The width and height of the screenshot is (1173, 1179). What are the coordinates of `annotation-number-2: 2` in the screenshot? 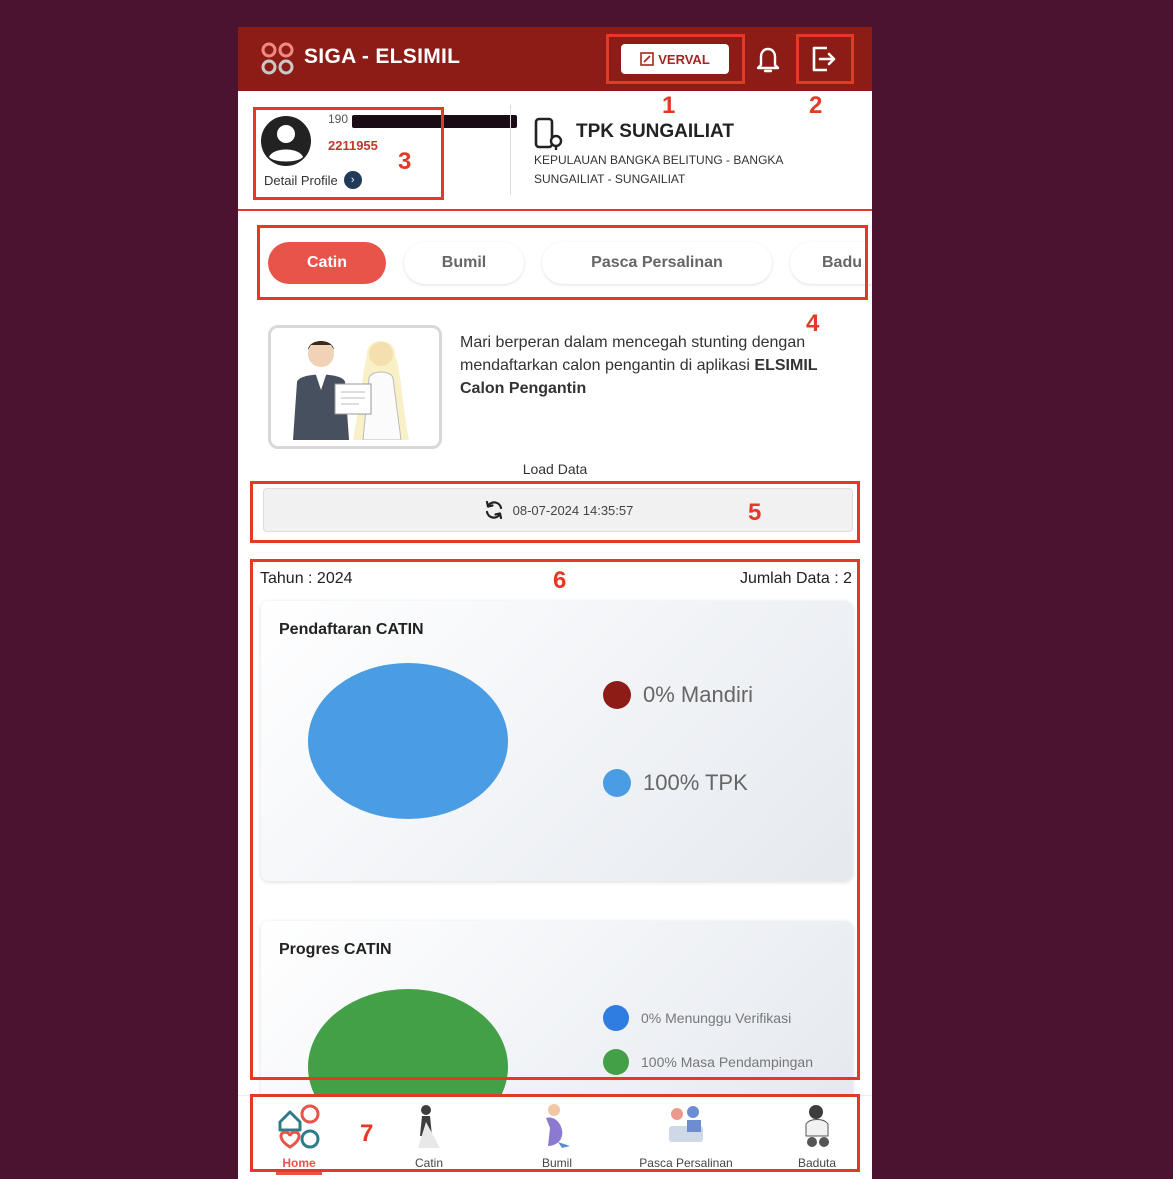 It's located at (816, 105).